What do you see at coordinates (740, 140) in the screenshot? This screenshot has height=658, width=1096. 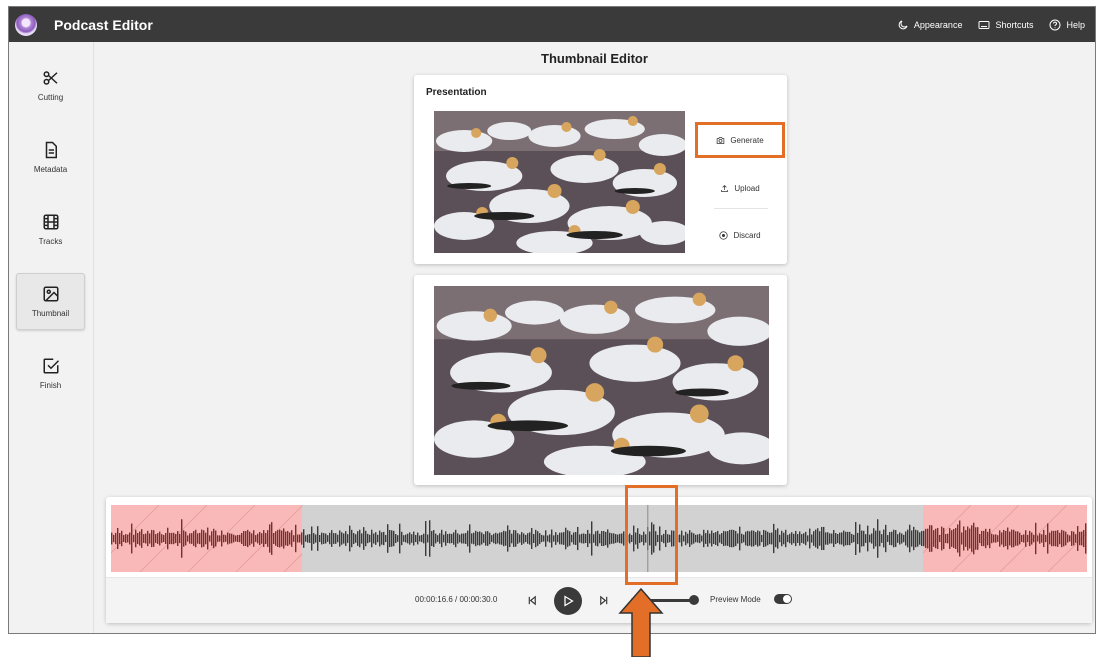 I see `generate-button: Generate` at bounding box center [740, 140].